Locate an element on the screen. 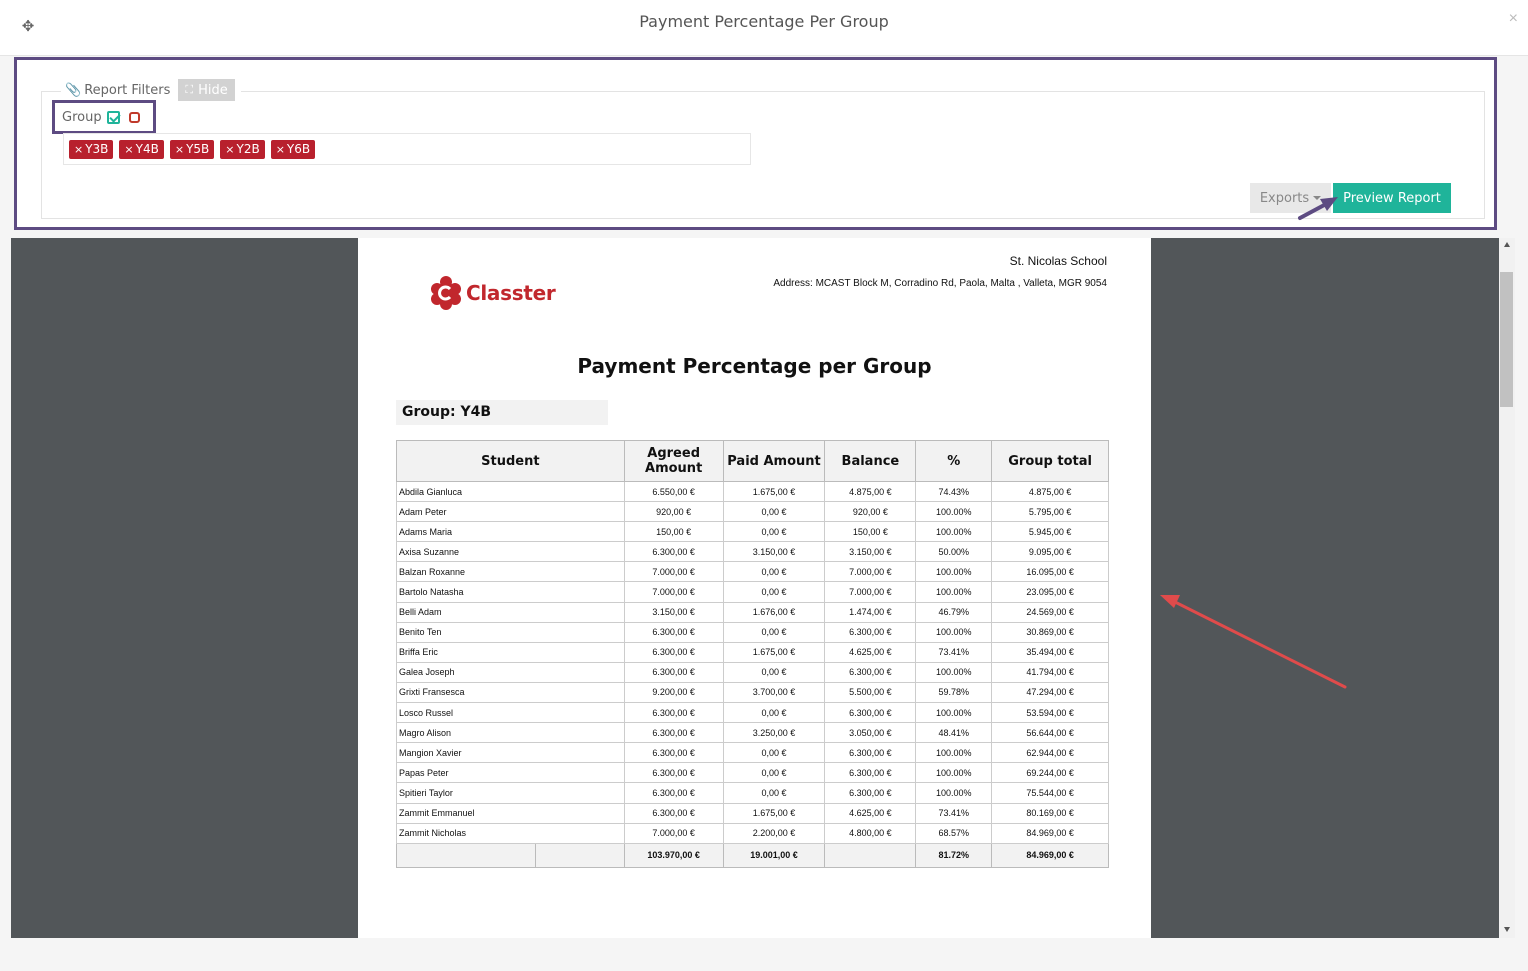  cell-student: Grixti Fransesca is located at coordinates (510, 692).